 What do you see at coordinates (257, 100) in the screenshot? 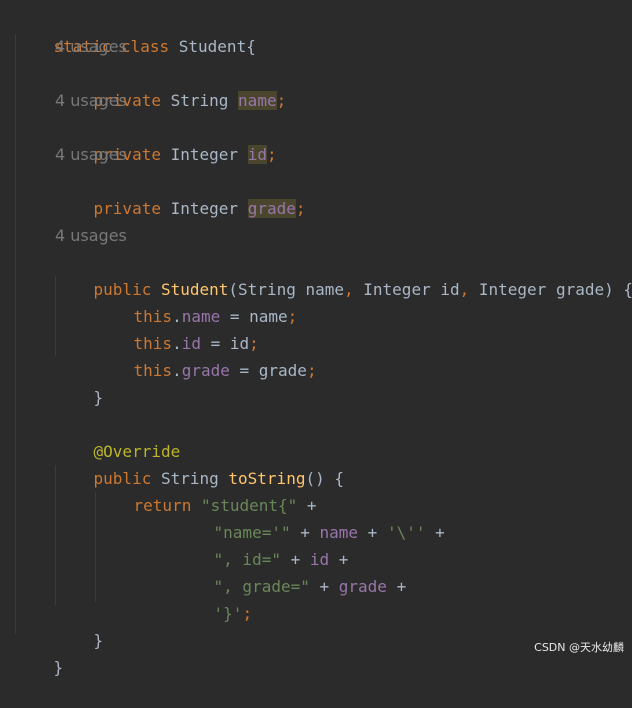
I see `field-name: name` at bounding box center [257, 100].